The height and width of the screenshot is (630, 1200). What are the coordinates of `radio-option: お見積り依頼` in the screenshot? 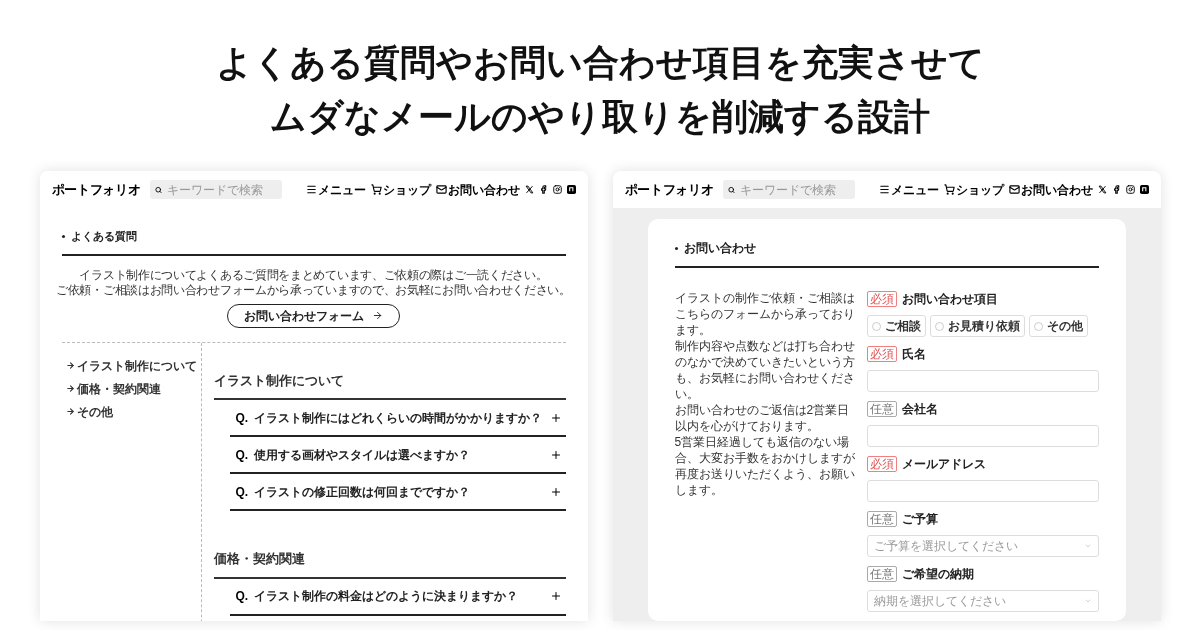 It's located at (977, 326).